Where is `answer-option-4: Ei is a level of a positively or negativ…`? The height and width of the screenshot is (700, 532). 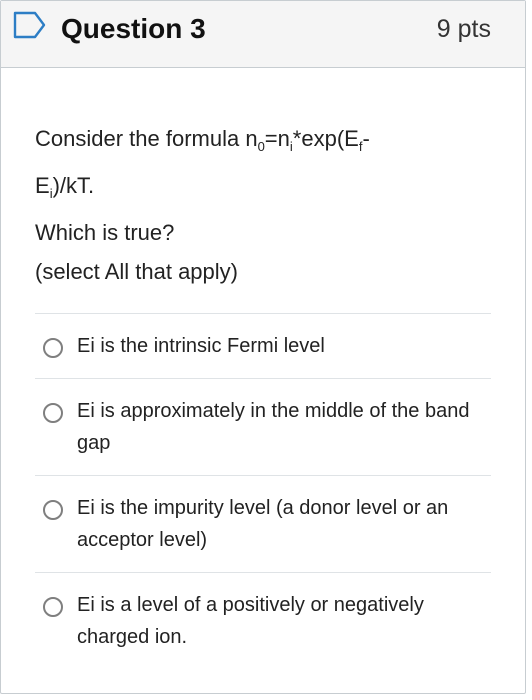 answer-option-4: Ei is a level of a positively or negativ… is located at coordinates (263, 620).